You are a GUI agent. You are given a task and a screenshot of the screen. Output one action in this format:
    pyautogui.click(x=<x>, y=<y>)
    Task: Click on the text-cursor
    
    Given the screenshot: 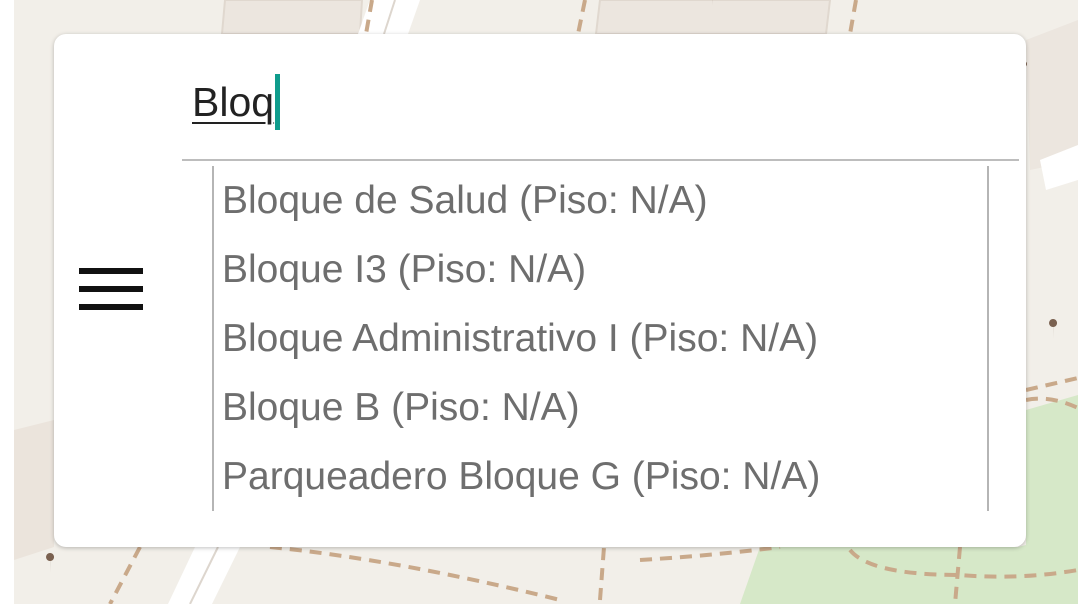 What is the action you would take?
    pyautogui.click(x=278, y=102)
    